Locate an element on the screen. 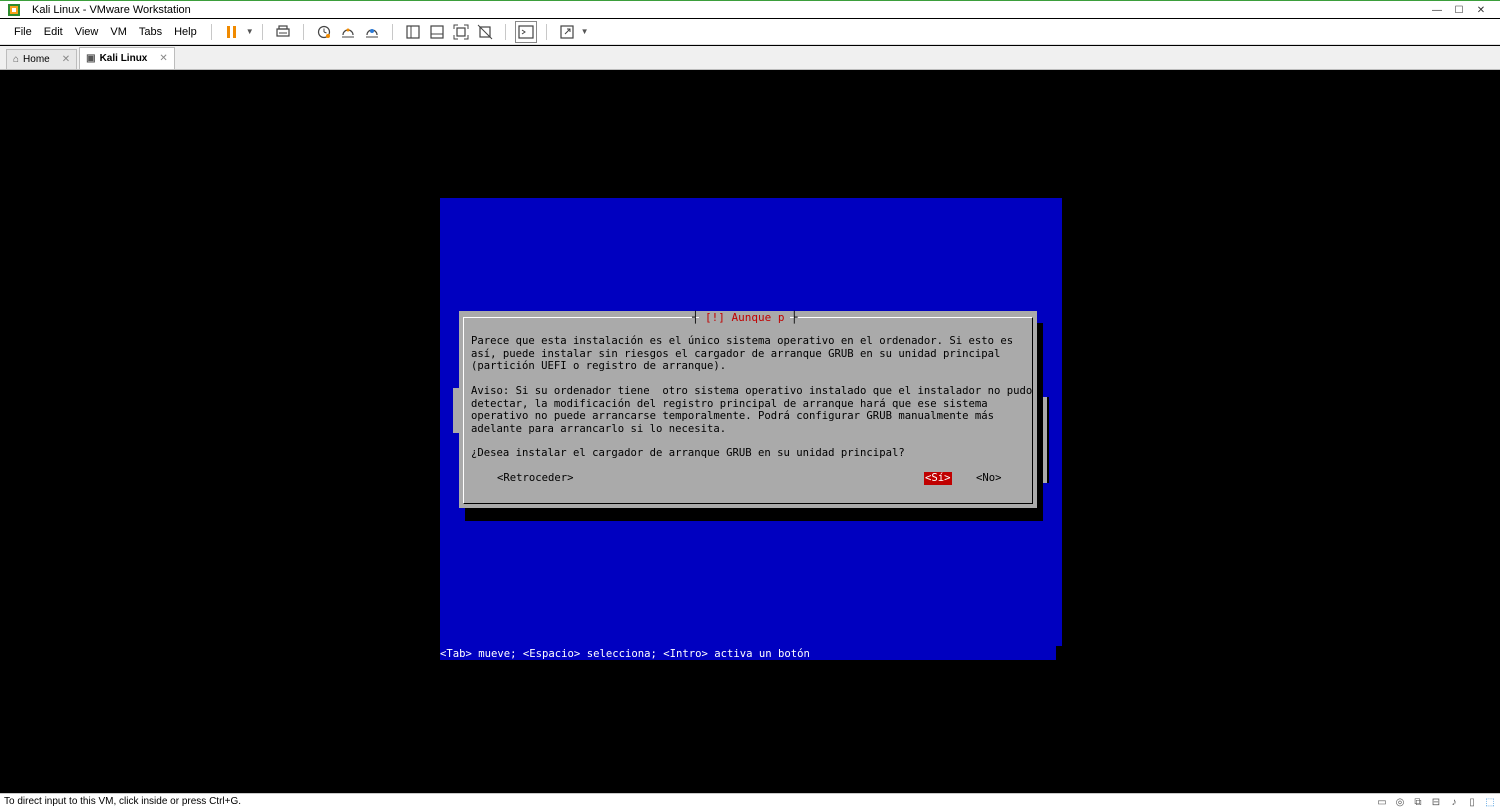 This screenshot has height=809, width=1500. stretch-guest-button is located at coordinates (567, 32).